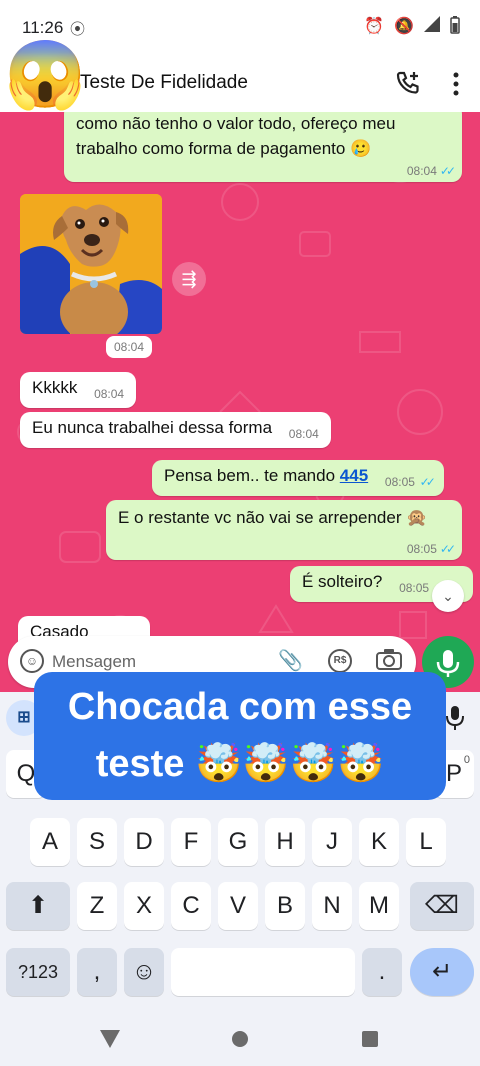 The width and height of the screenshot is (480, 1066). What do you see at coordinates (432, 24) in the screenshot?
I see `signal-icon` at bounding box center [432, 24].